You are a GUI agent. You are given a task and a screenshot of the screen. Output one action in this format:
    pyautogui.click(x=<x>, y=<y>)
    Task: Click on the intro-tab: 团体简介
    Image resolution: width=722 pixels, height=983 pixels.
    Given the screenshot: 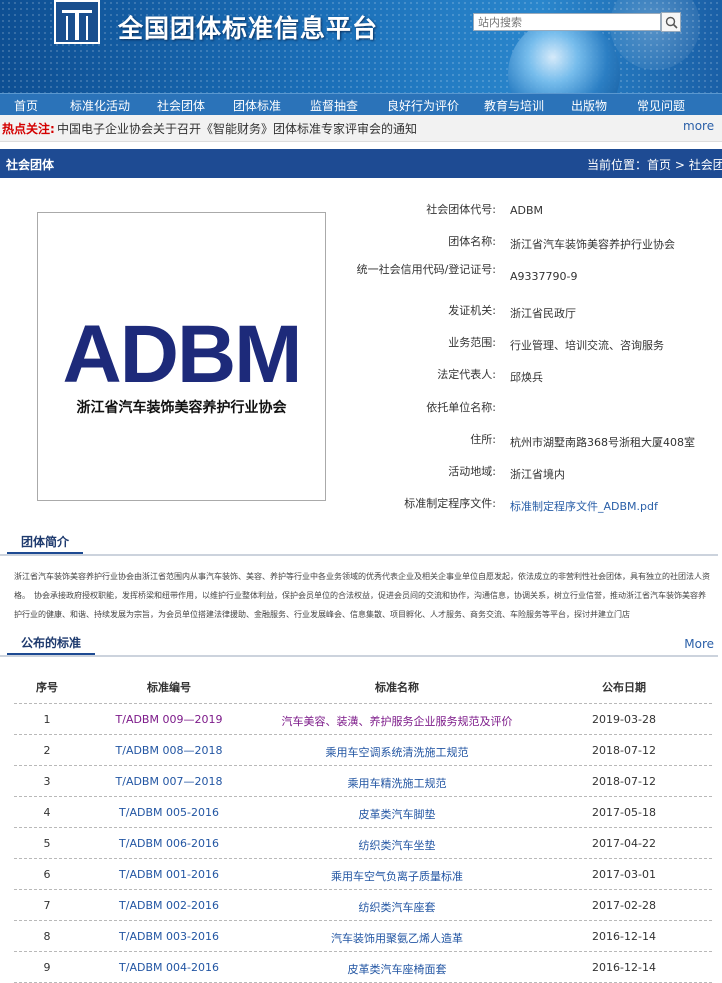 What is the action you would take?
    pyautogui.click(x=45, y=543)
    